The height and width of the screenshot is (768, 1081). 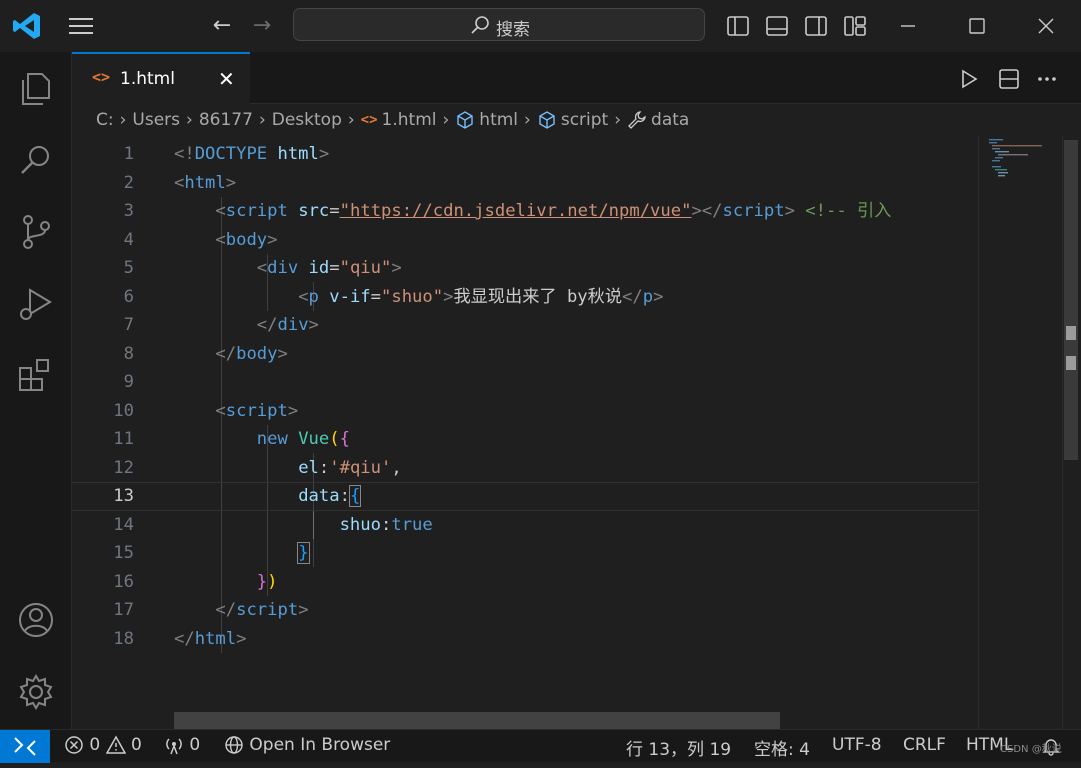 What do you see at coordinates (115, 744) in the screenshot?
I see `warning-icon` at bounding box center [115, 744].